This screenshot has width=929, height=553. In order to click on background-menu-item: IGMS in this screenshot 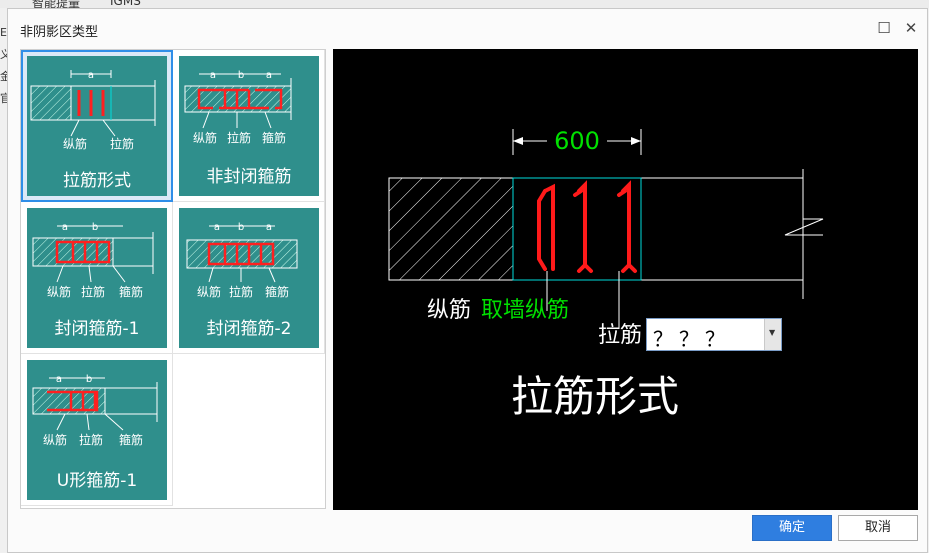, I will do `click(125, 4)`.